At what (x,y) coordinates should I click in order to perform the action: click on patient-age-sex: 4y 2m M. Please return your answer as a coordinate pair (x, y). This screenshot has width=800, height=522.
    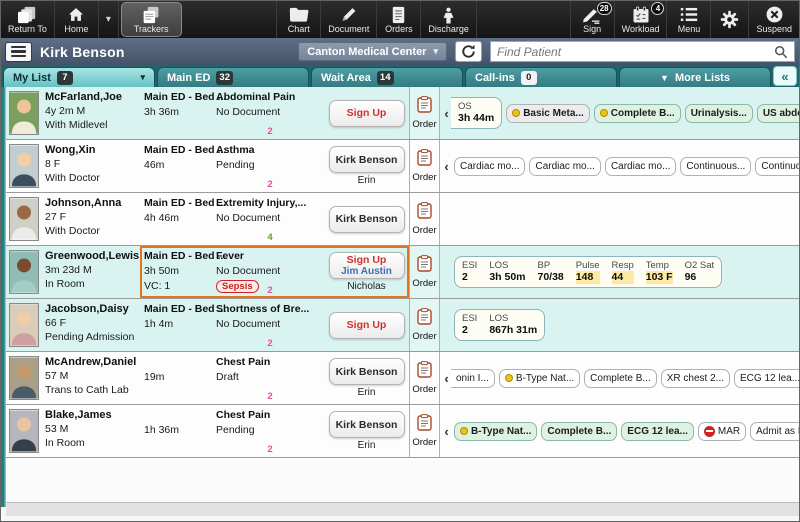
    Looking at the image, I should click on (65, 111).